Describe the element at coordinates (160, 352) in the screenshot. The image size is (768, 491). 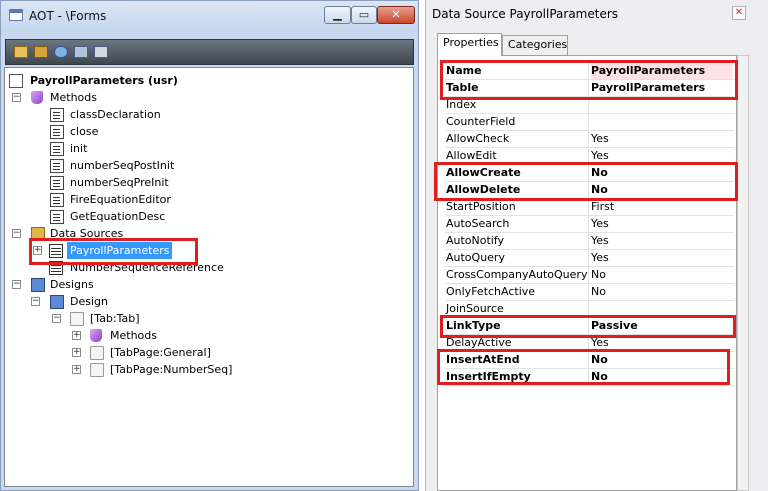
I see `tree-label: [TabPage:General]` at that location.